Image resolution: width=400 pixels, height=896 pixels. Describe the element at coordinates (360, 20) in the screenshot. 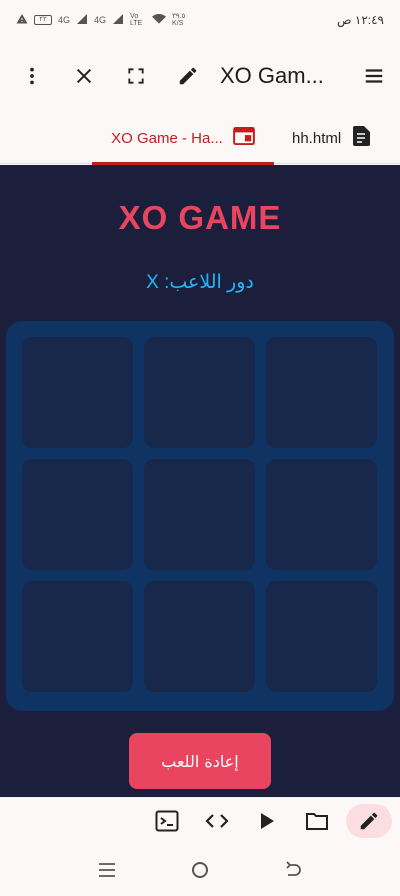

I see `clock: ١٢:٤٩ ص` at that location.